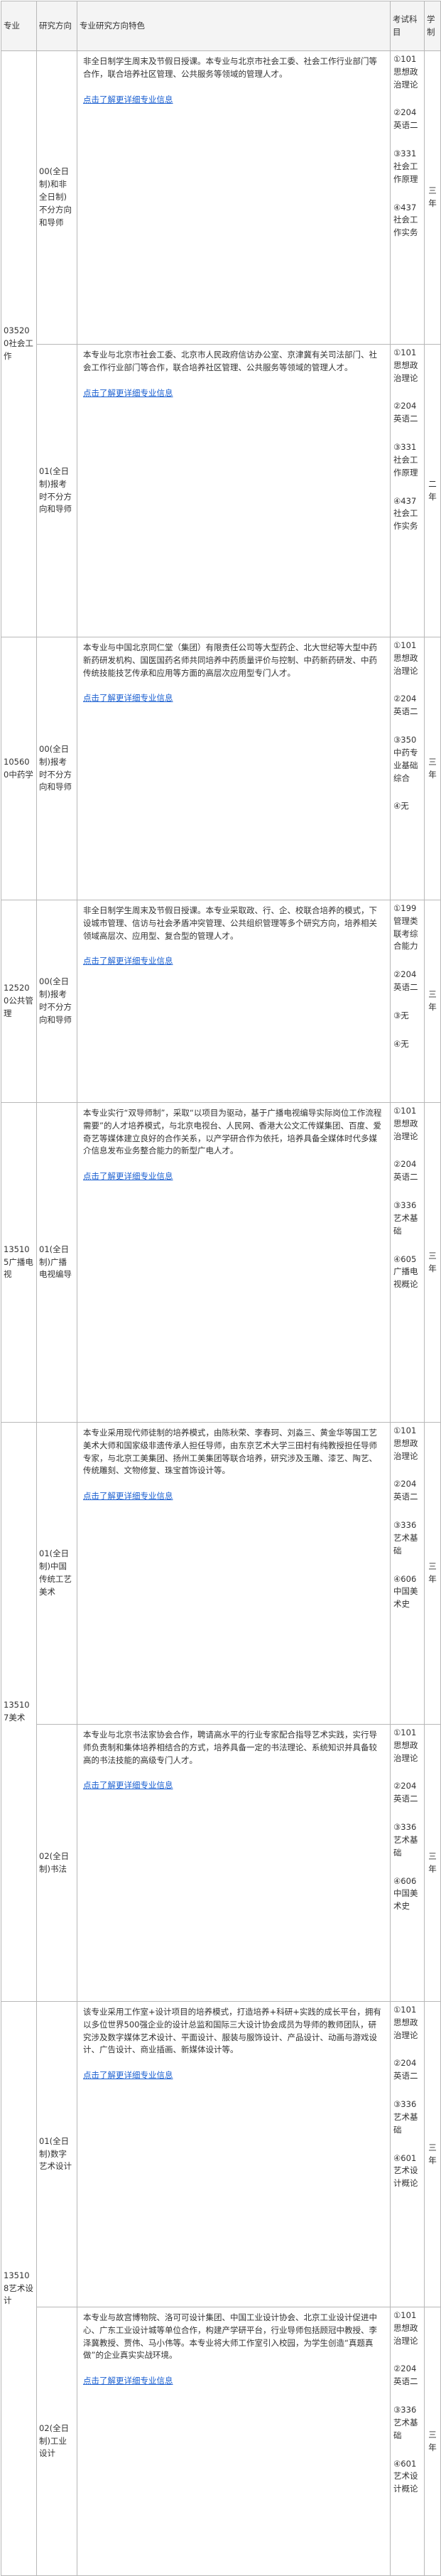 The image size is (441, 2576). I want to click on major-cell: 135105广播电视, so click(19, 1263).